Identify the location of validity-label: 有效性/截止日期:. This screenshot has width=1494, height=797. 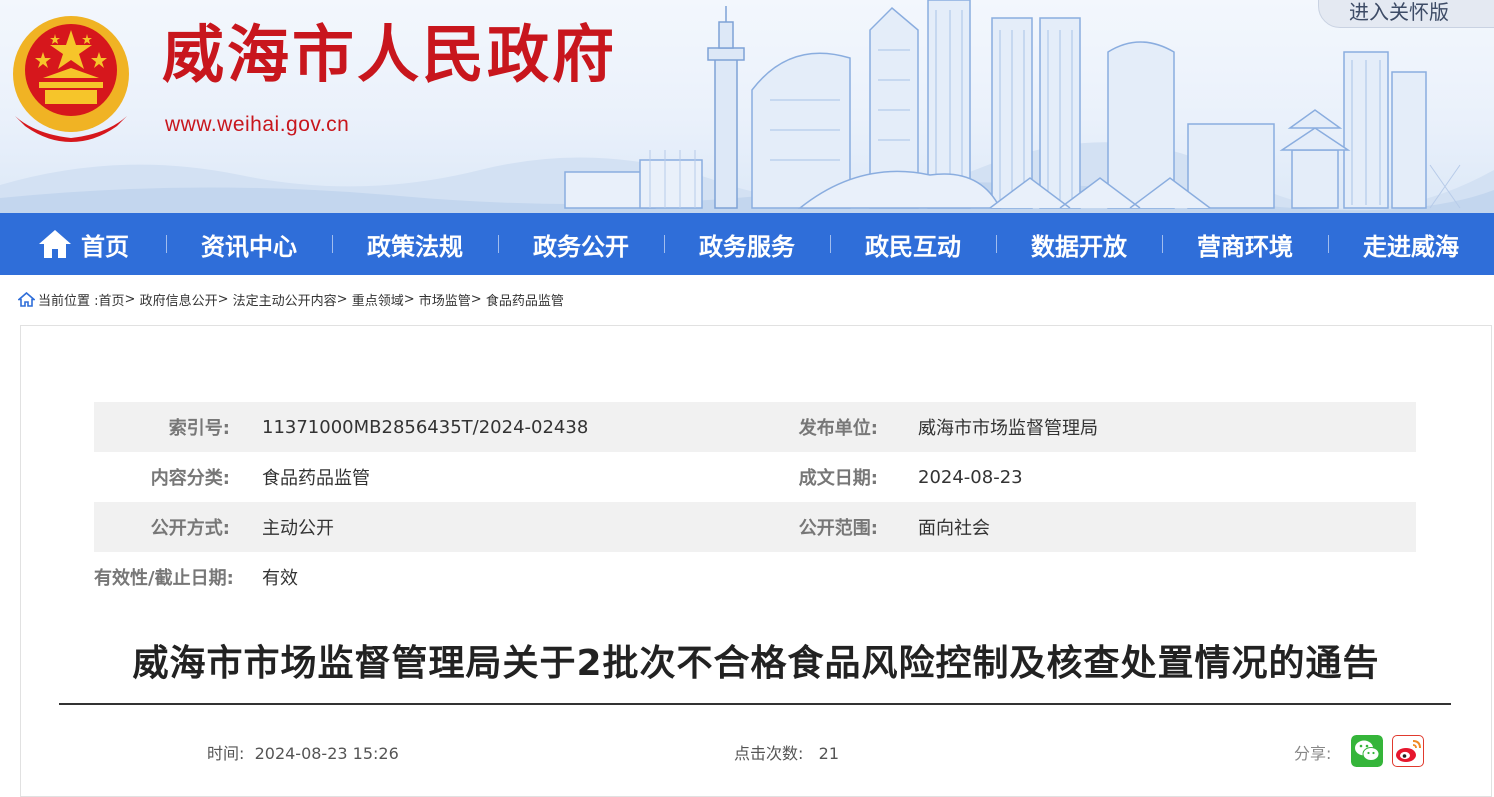
(164, 578).